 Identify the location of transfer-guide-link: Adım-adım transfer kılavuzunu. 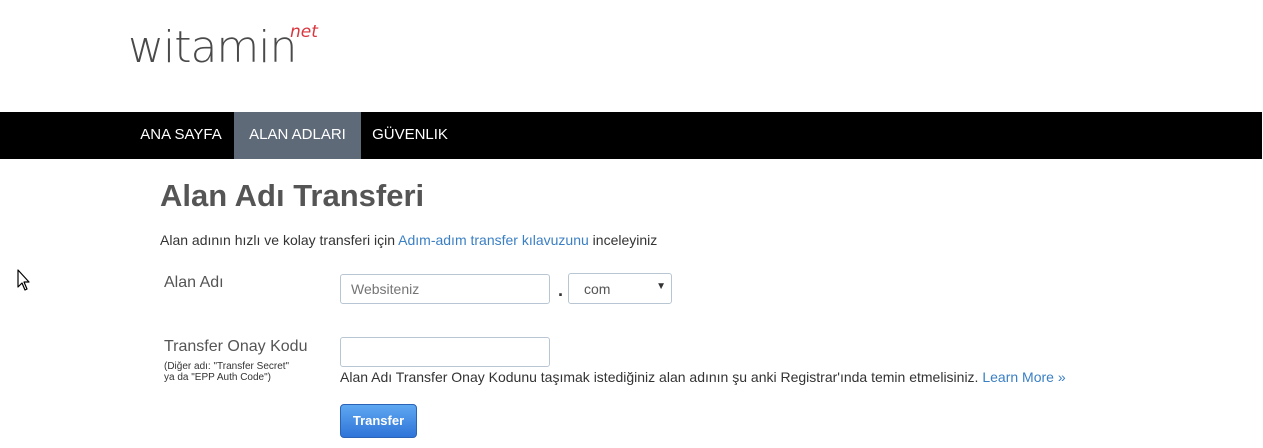
(493, 240).